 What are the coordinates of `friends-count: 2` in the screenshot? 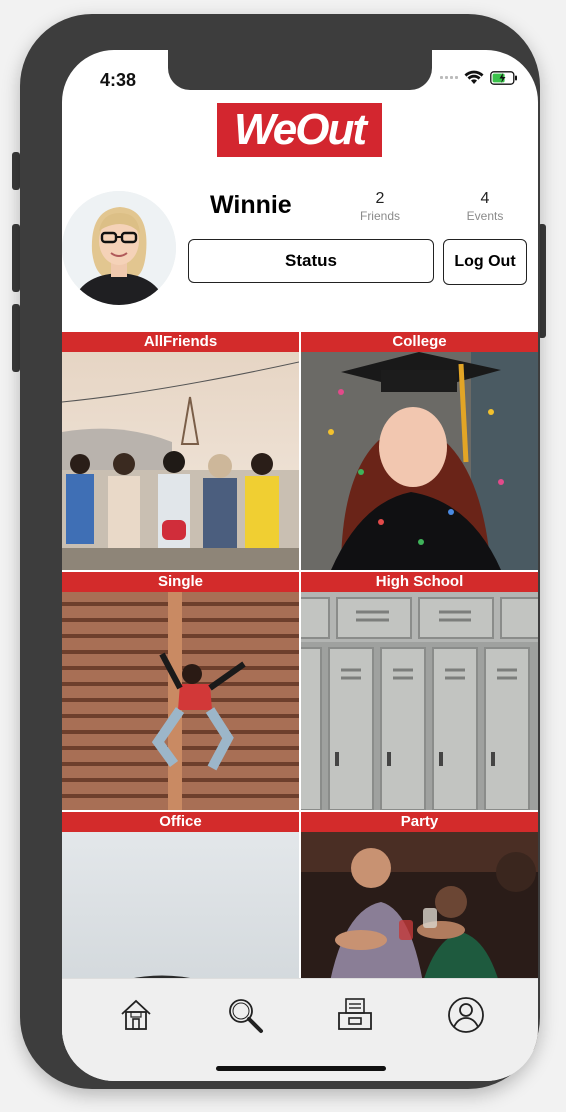 It's located at (380, 198).